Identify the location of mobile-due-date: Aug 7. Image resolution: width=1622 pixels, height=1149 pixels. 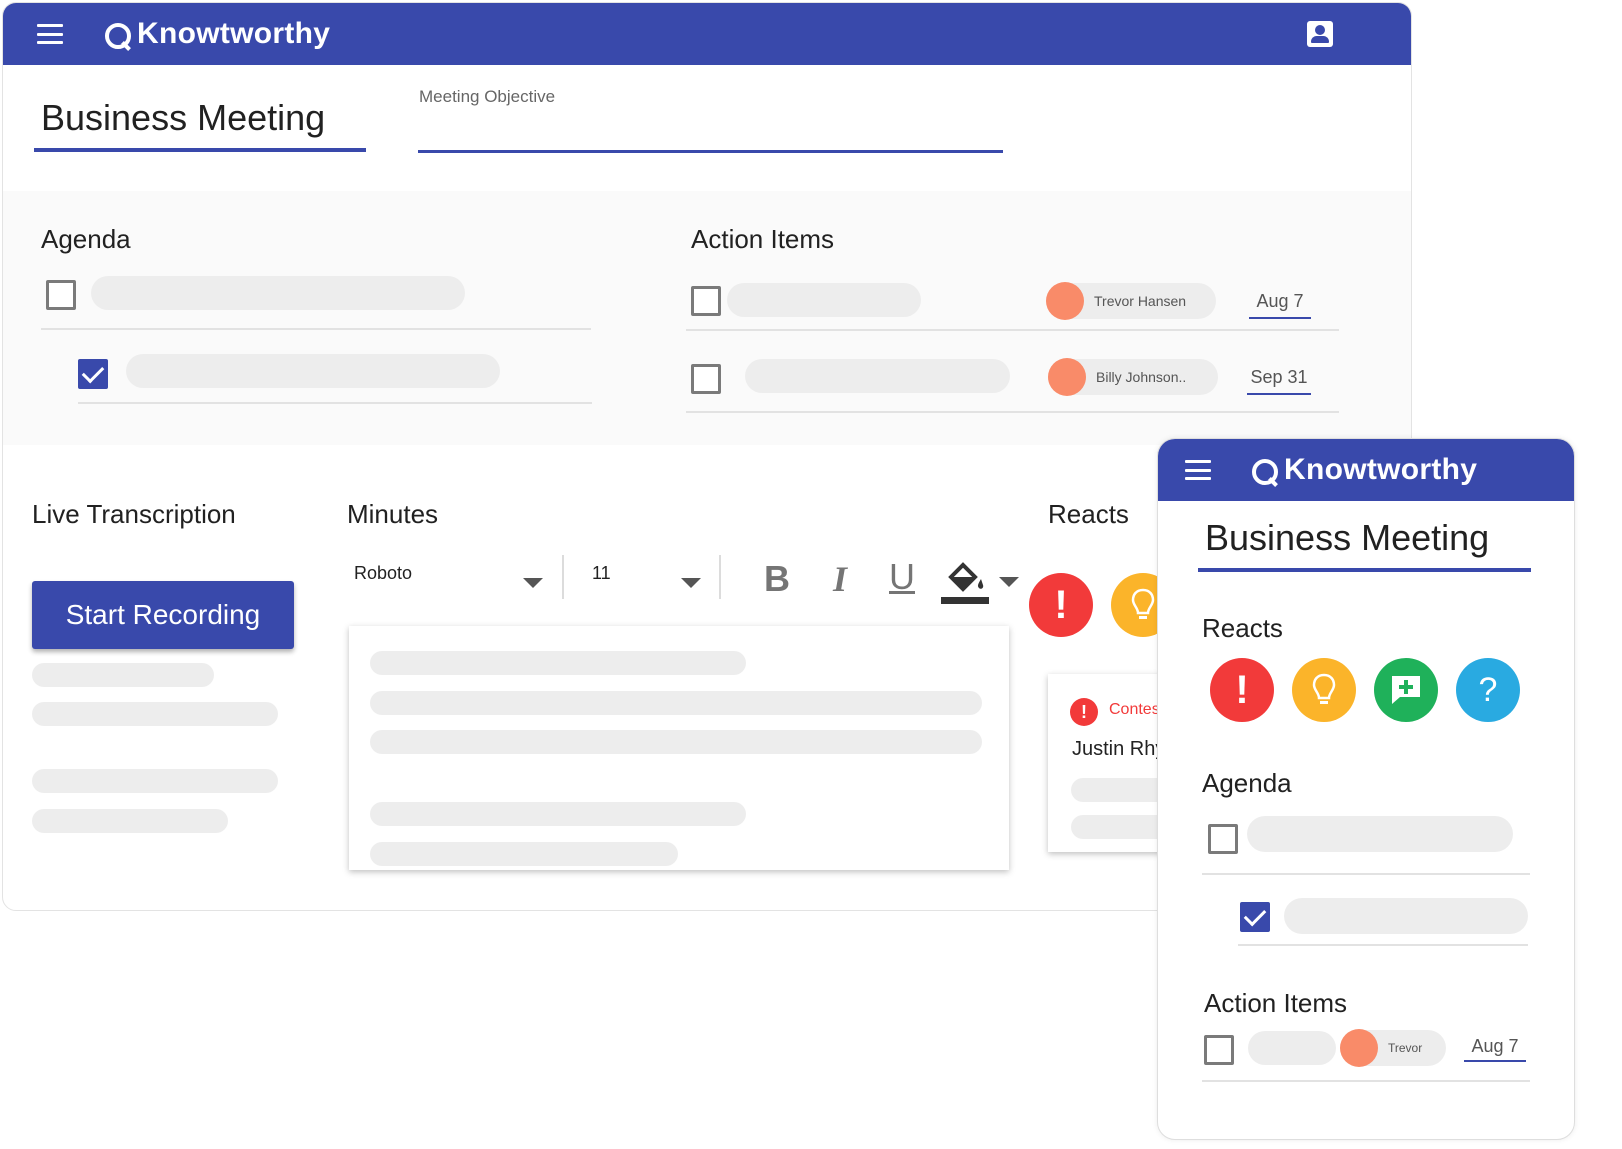
(1495, 1046).